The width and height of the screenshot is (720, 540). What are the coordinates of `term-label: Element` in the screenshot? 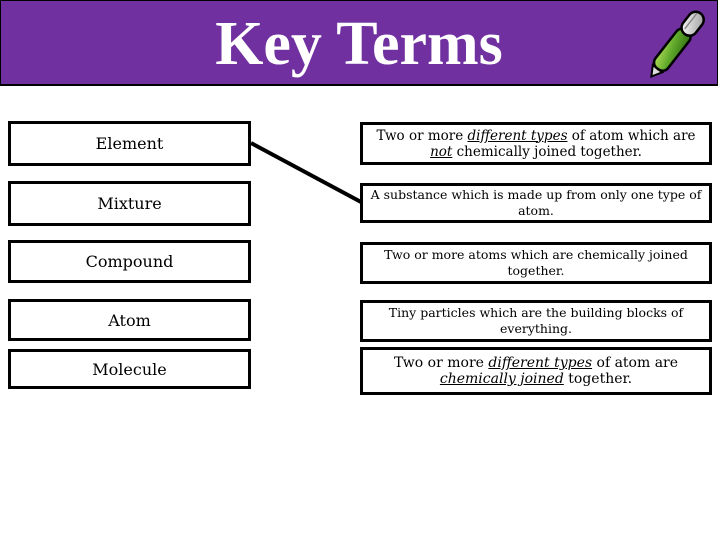 It's located at (129, 143).